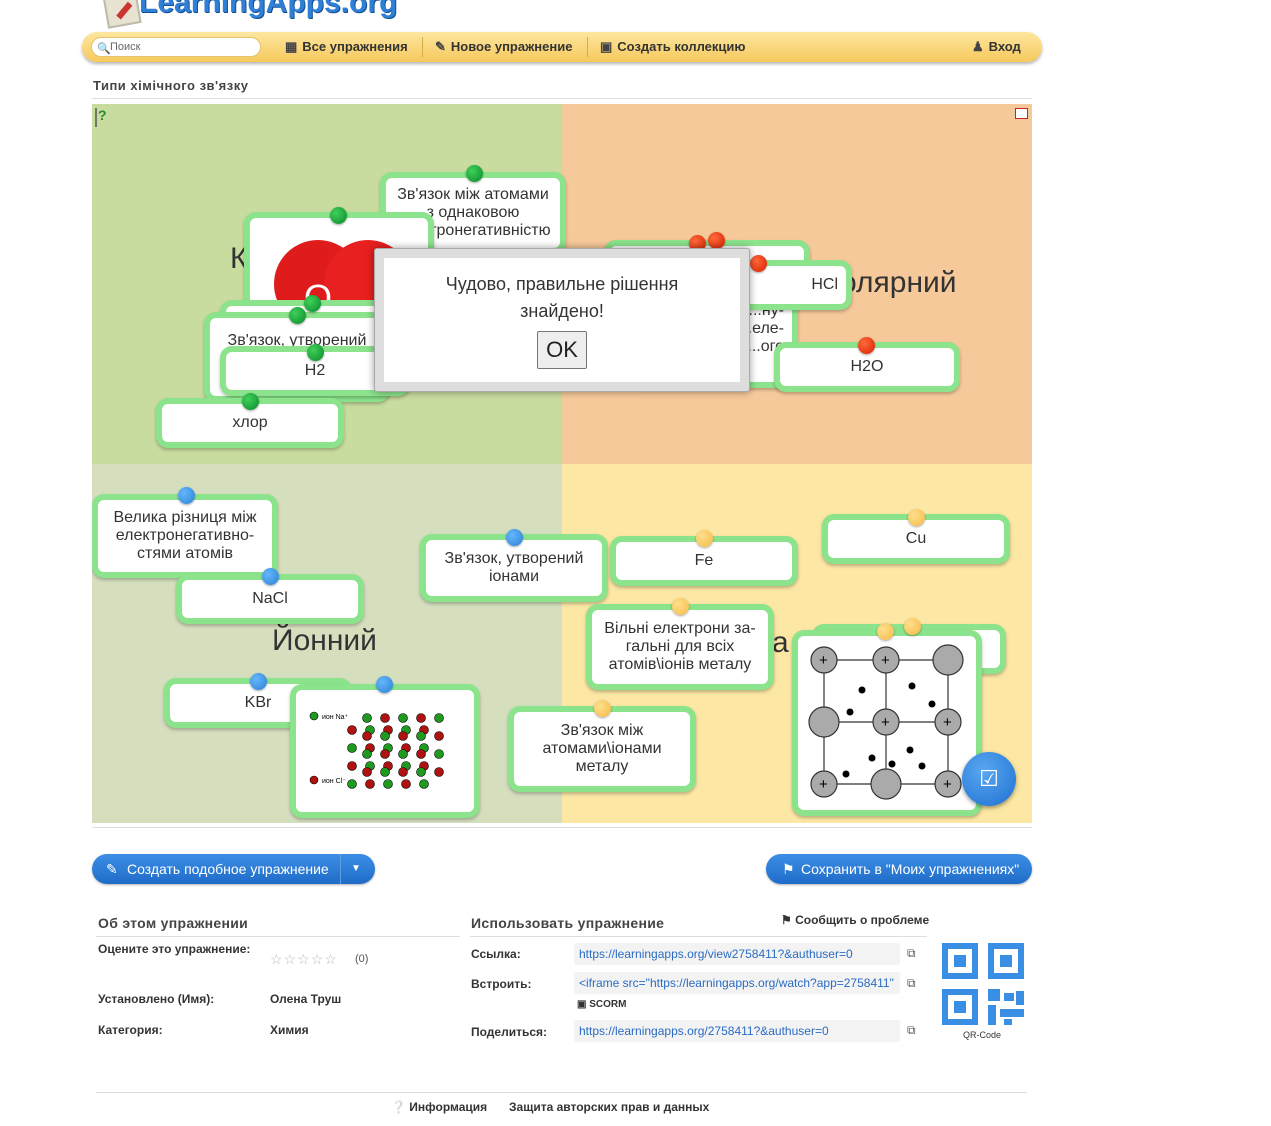 Image resolution: width=1271 pixels, height=1126 pixels. I want to click on report-problem-link: ⚑ Сообщить о проблеме, so click(855, 920).